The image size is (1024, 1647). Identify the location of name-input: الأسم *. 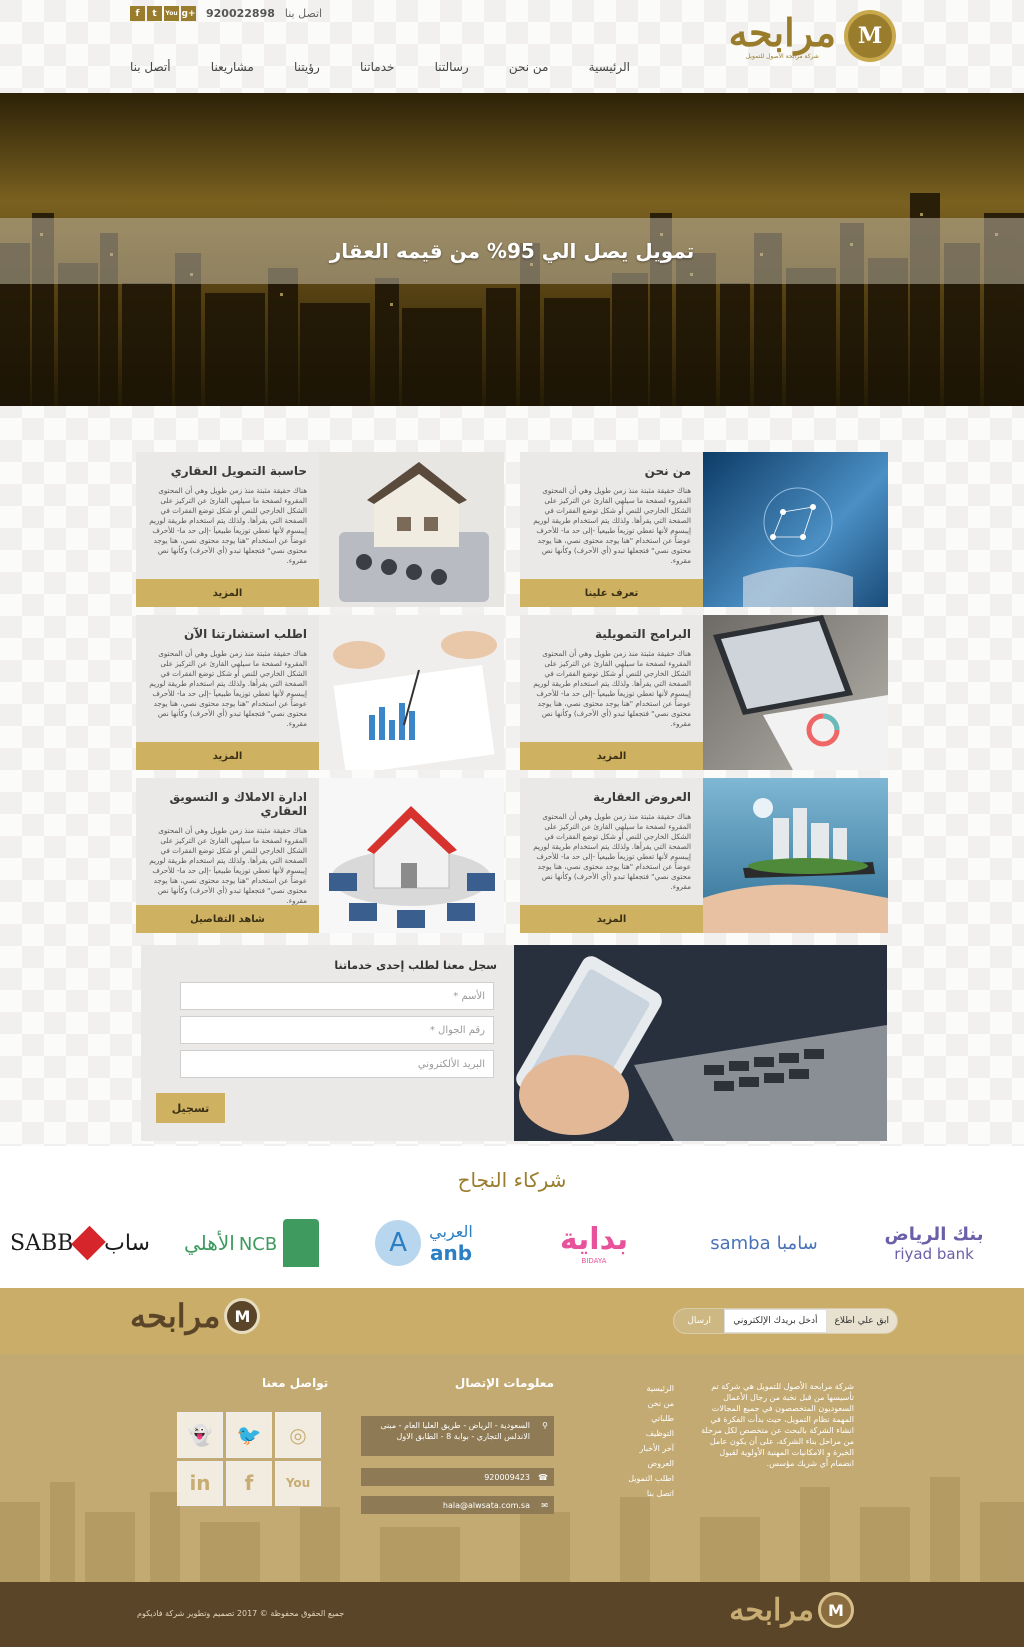
(337, 996).